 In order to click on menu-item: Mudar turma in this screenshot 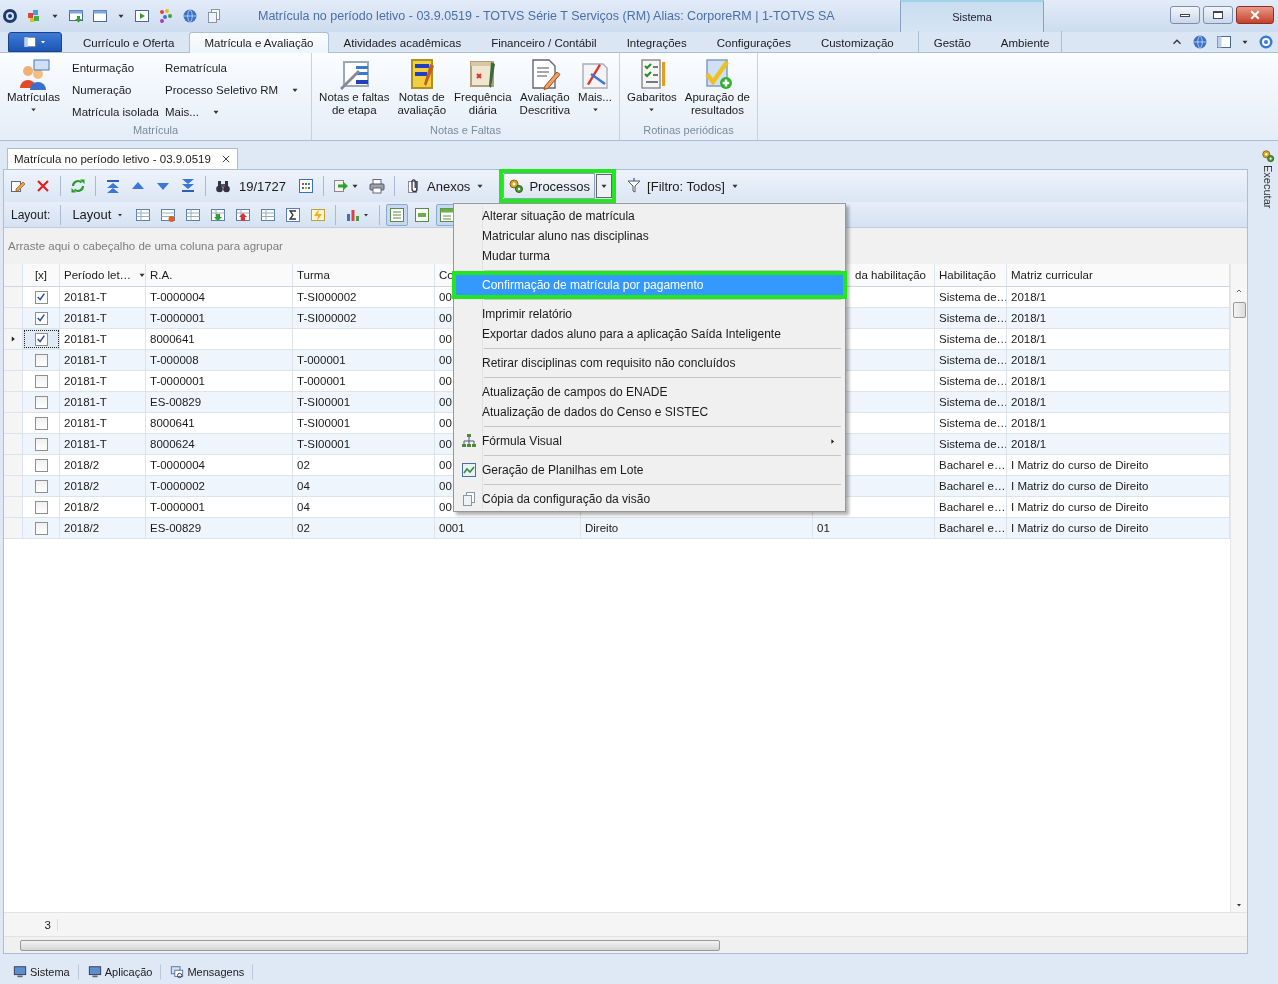, I will do `click(649, 256)`.